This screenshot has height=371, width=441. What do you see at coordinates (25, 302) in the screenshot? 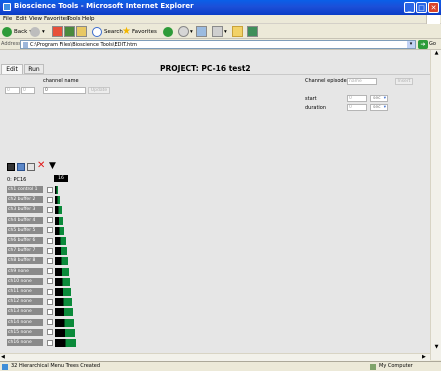
I see `channel-label: ch12 none` at bounding box center [25, 302].